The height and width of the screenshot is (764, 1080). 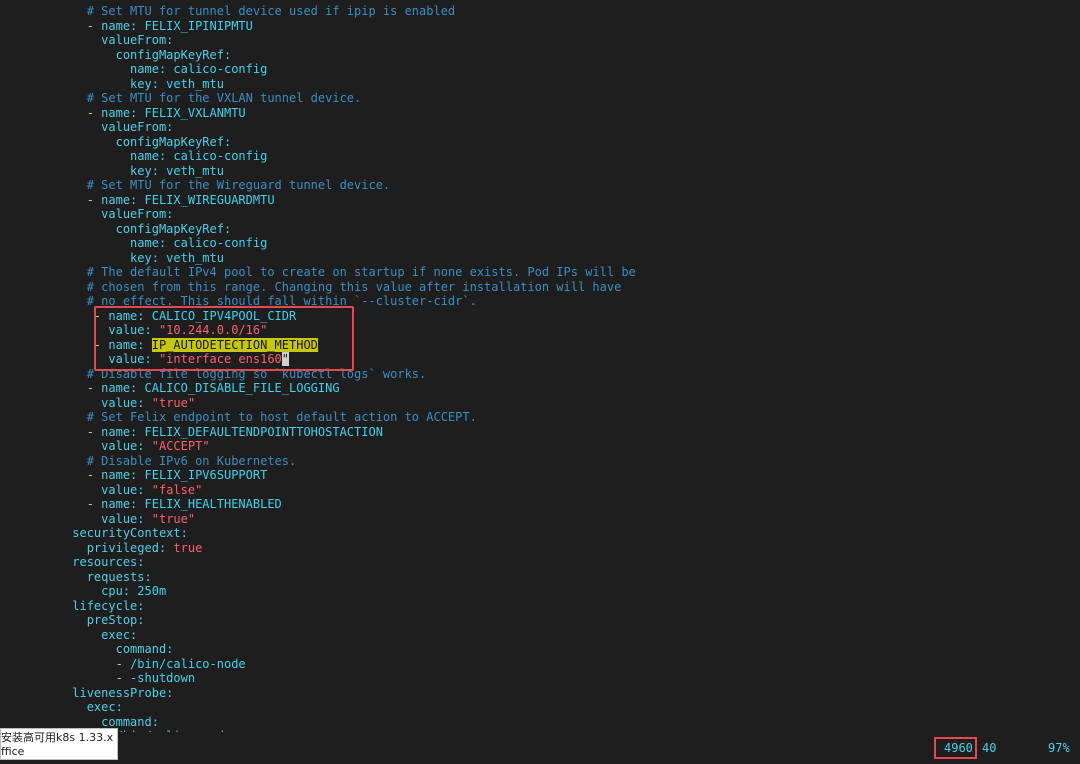 What do you see at coordinates (540, 98) in the screenshot?
I see `code-line: # Set MTU for the VXLAN tunnel device.` at bounding box center [540, 98].